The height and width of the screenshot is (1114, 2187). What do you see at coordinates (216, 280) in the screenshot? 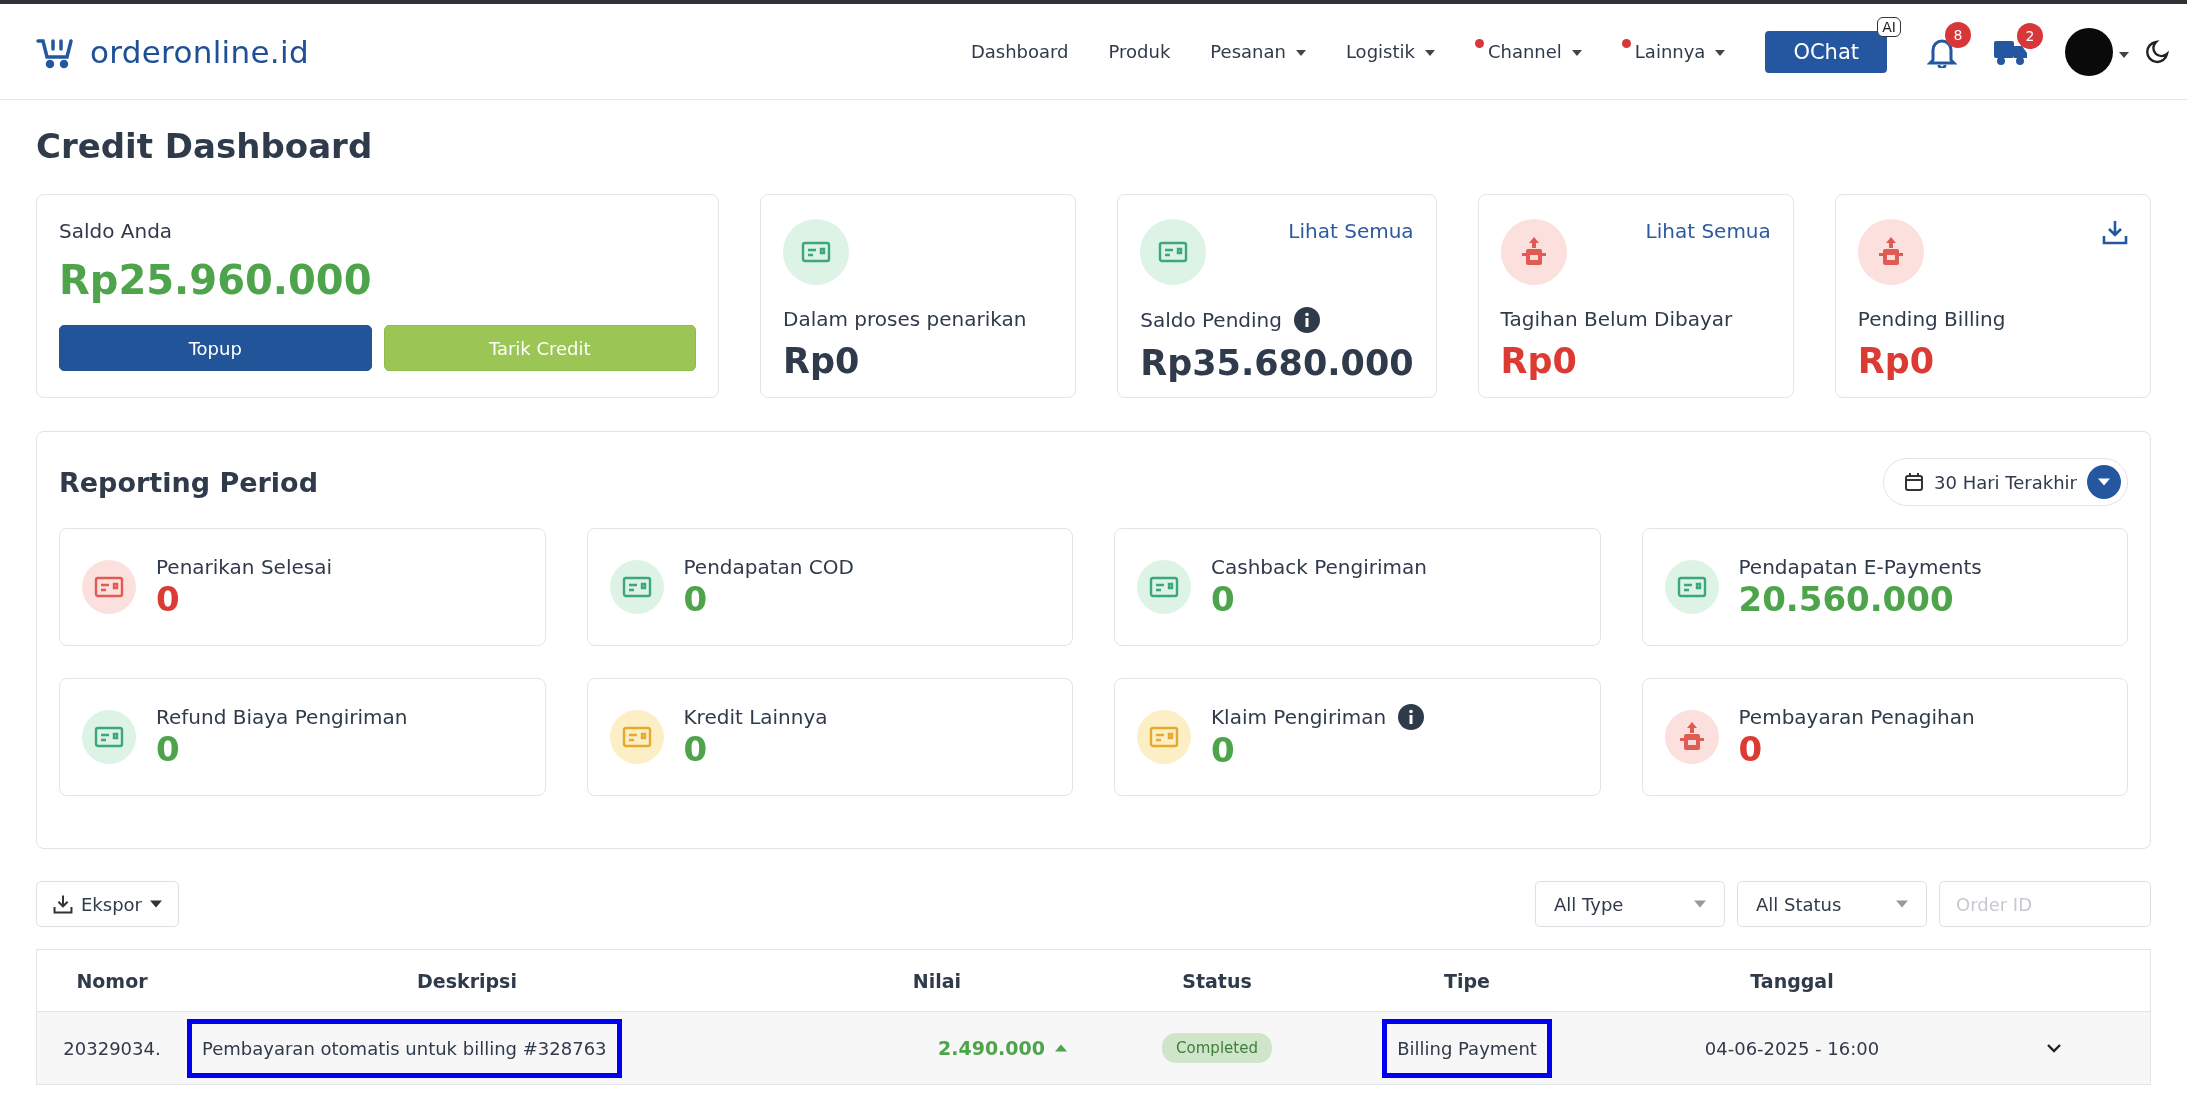
I see `balance-amount: Rp25.960.000` at bounding box center [216, 280].